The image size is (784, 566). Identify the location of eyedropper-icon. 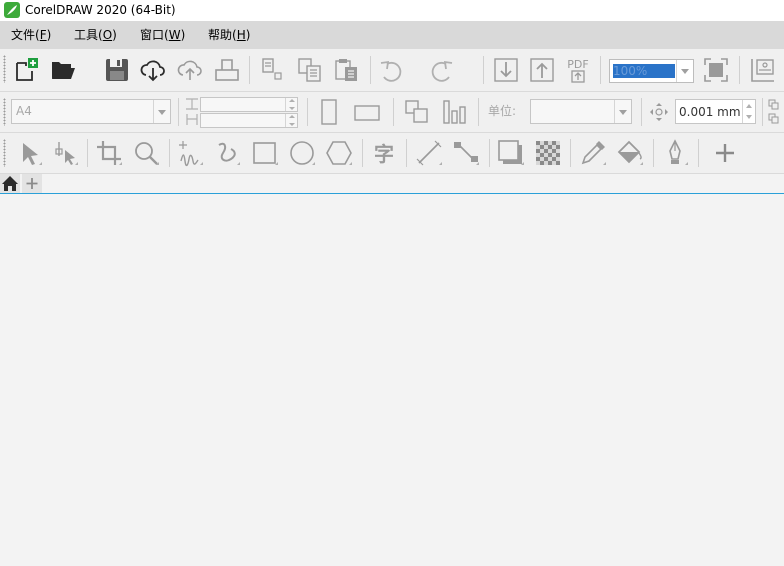
(593, 153).